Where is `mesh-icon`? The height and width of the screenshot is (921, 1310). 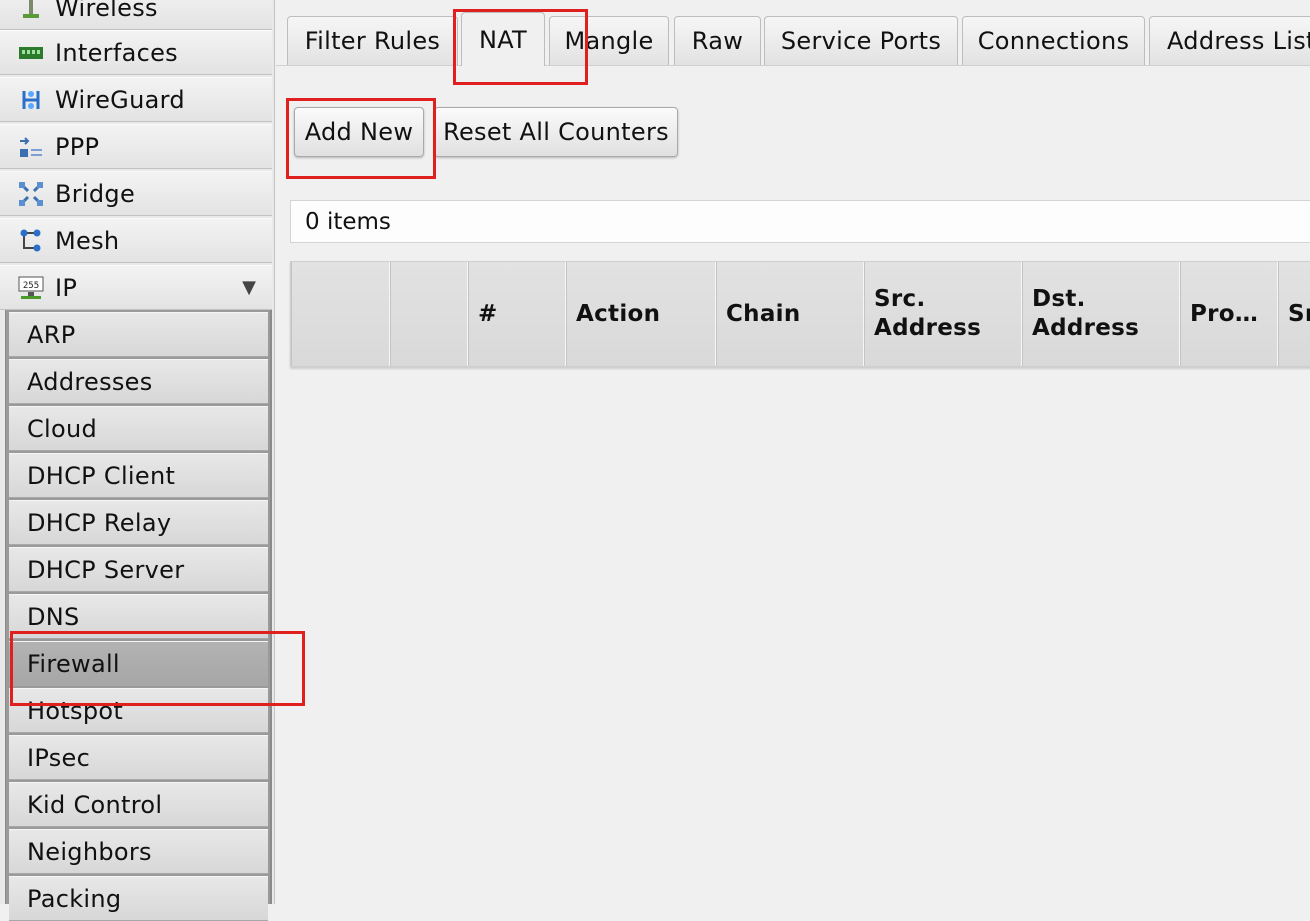 mesh-icon is located at coordinates (31, 241).